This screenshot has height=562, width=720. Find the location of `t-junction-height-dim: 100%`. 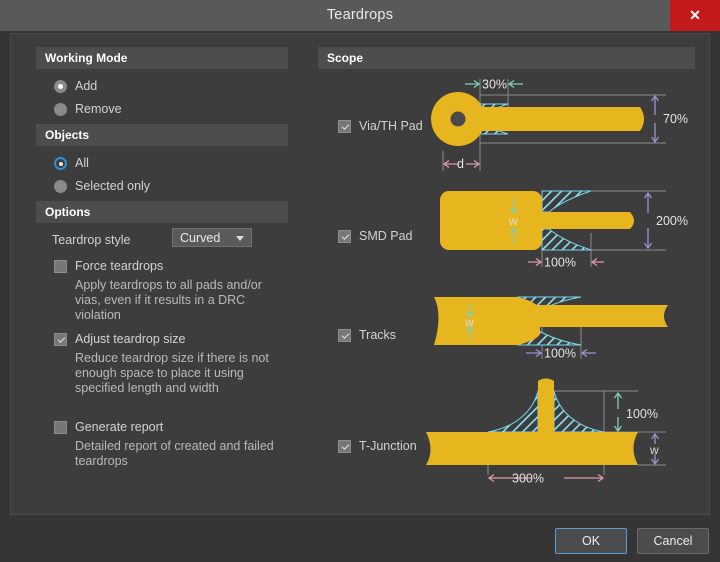

t-junction-height-dim: 100% is located at coordinates (642, 414).